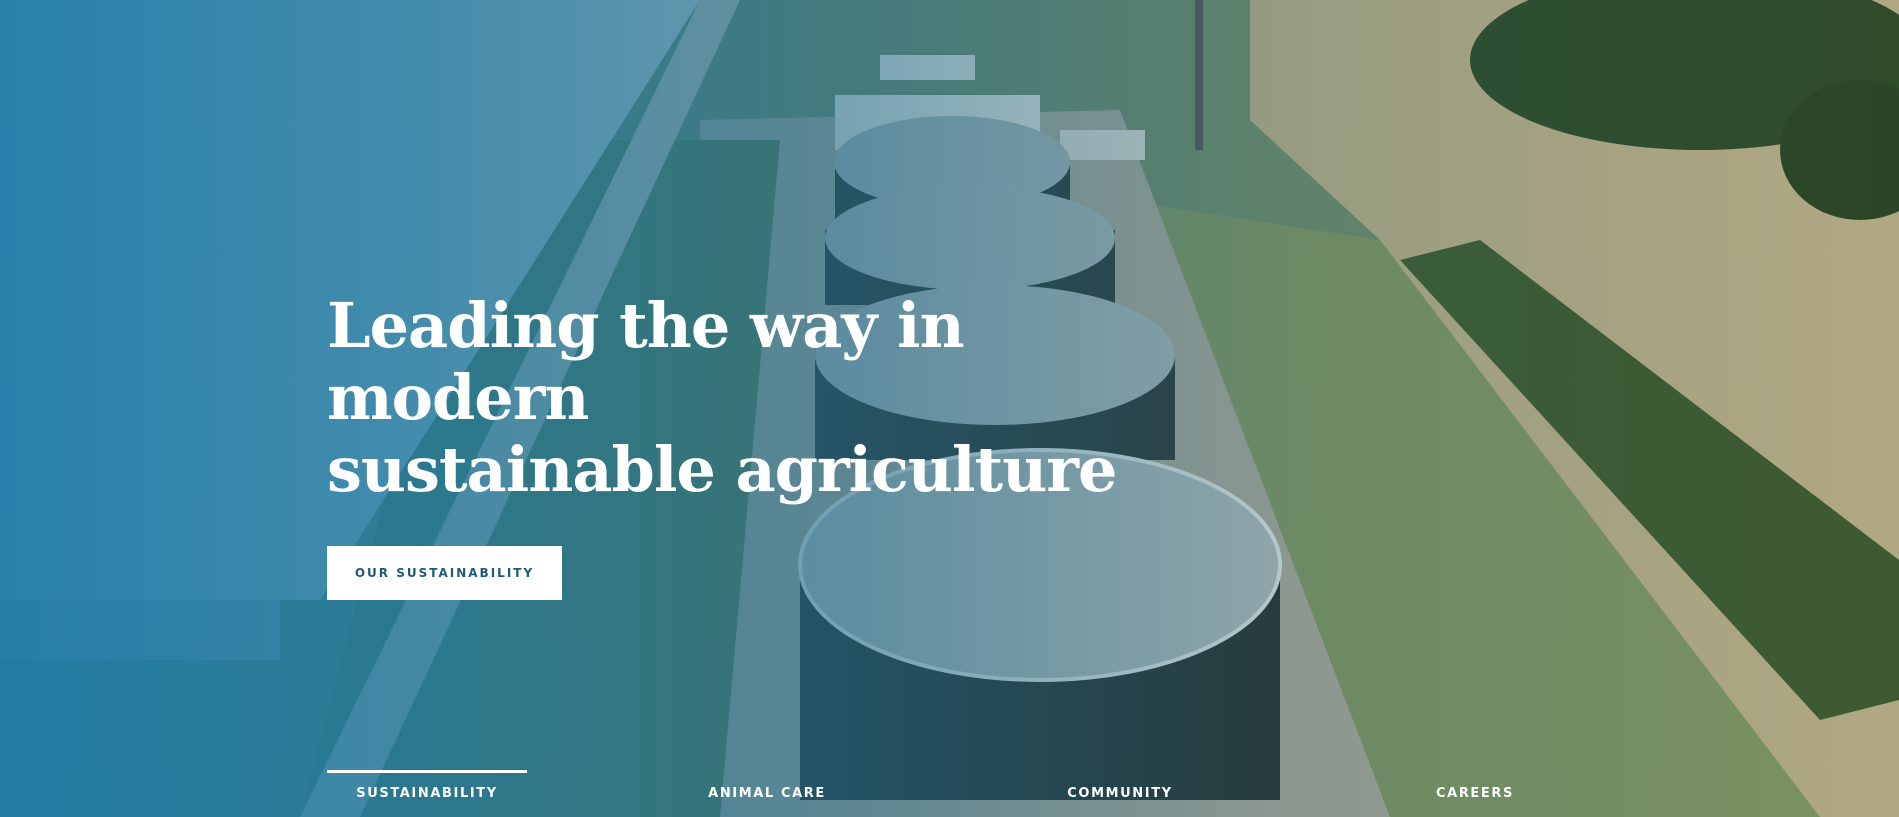 The height and width of the screenshot is (817, 1899). Describe the element at coordinates (646, 361) in the screenshot. I see `hero-title-line-1: Leading the way in modern` at that location.